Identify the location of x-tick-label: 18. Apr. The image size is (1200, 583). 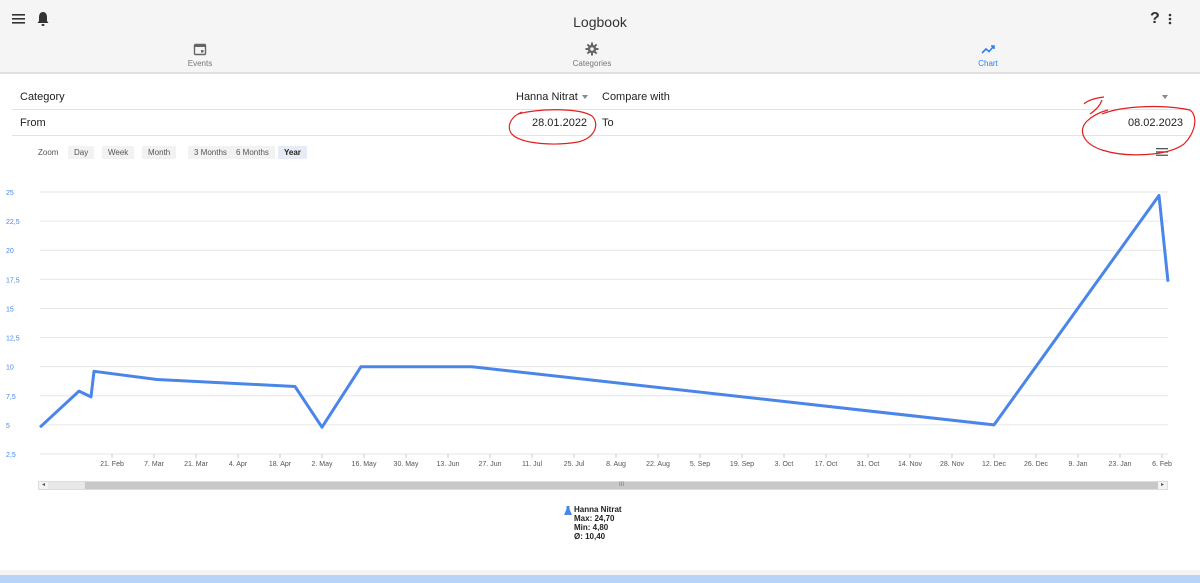
(280, 464).